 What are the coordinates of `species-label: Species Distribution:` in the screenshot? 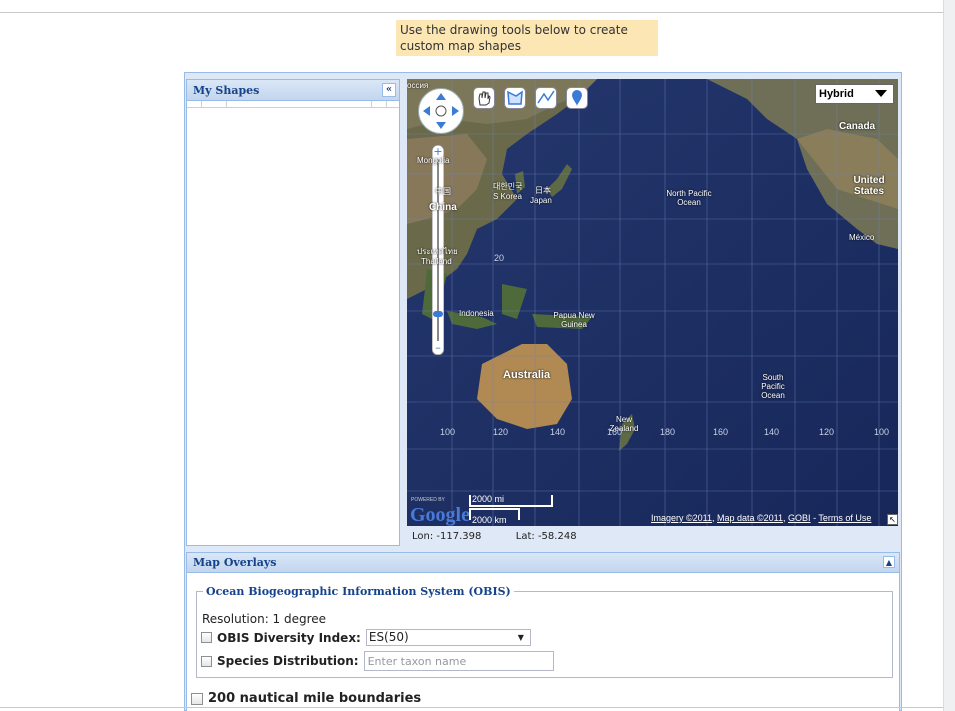 It's located at (288, 661).